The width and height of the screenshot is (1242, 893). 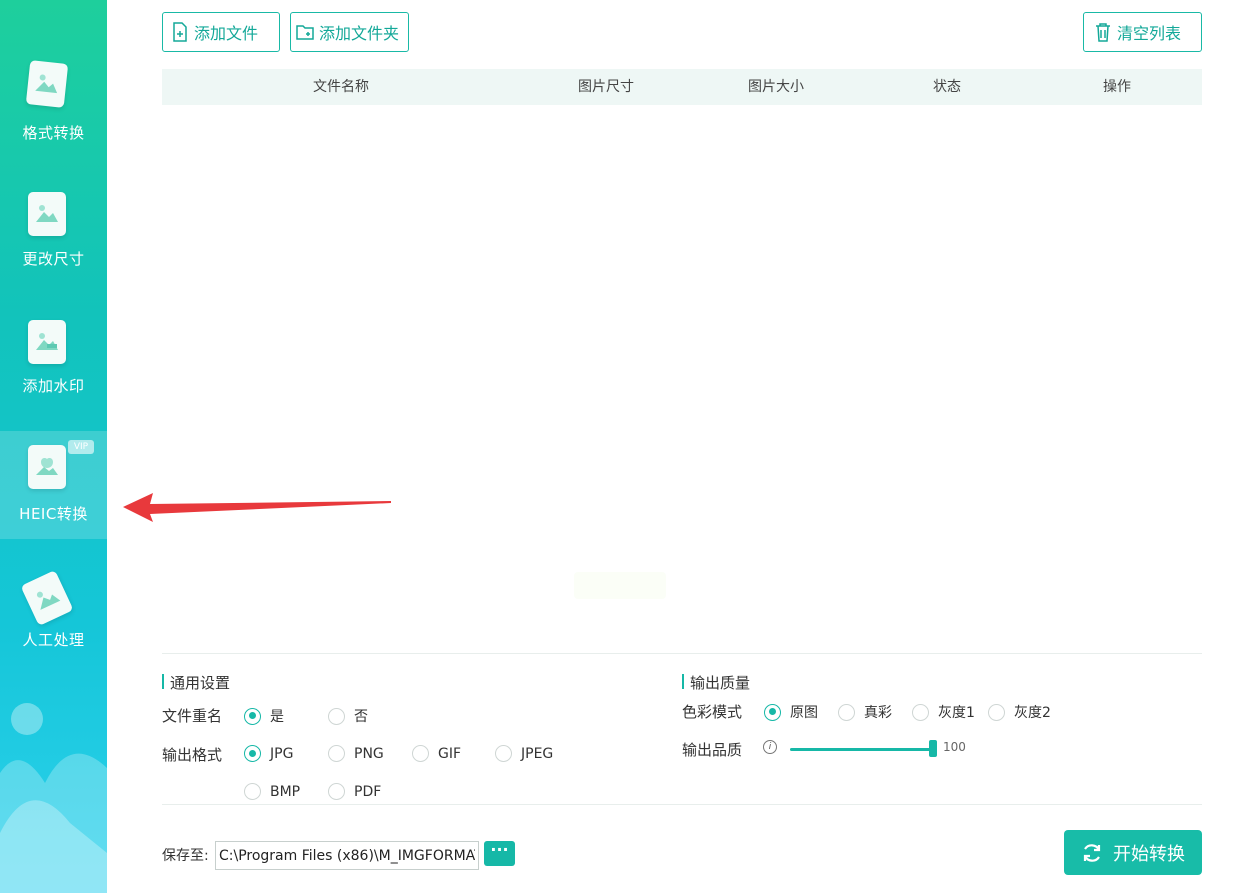 I want to click on file-table-header: 文件名称 图片尺寸 图片大小 状态 操作, so click(x=682, y=87).